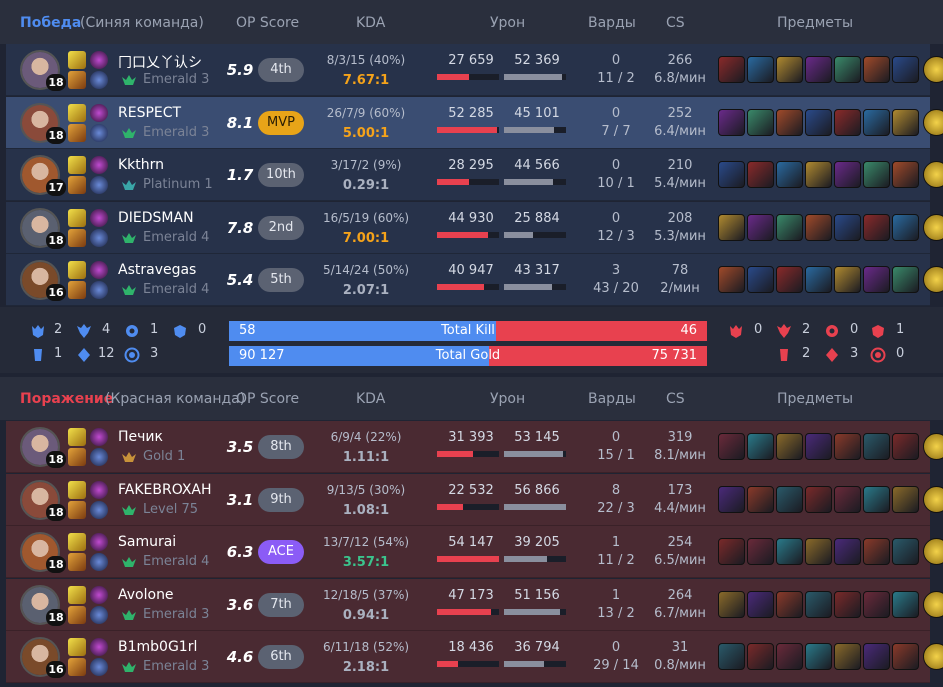 This screenshot has width=943, height=687. What do you see at coordinates (140, 437) in the screenshot?
I see `player-name: Печик` at bounding box center [140, 437].